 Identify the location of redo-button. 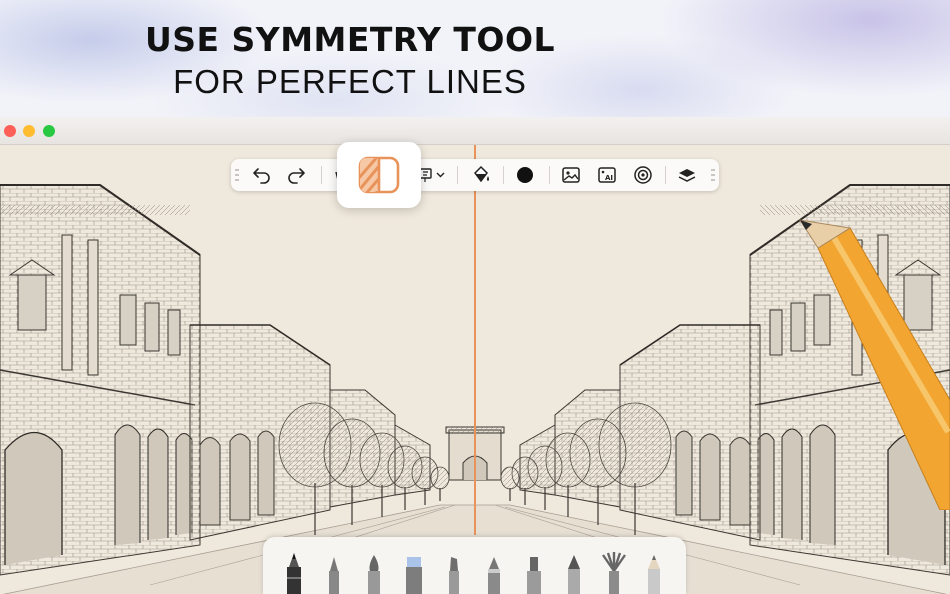
(297, 175).